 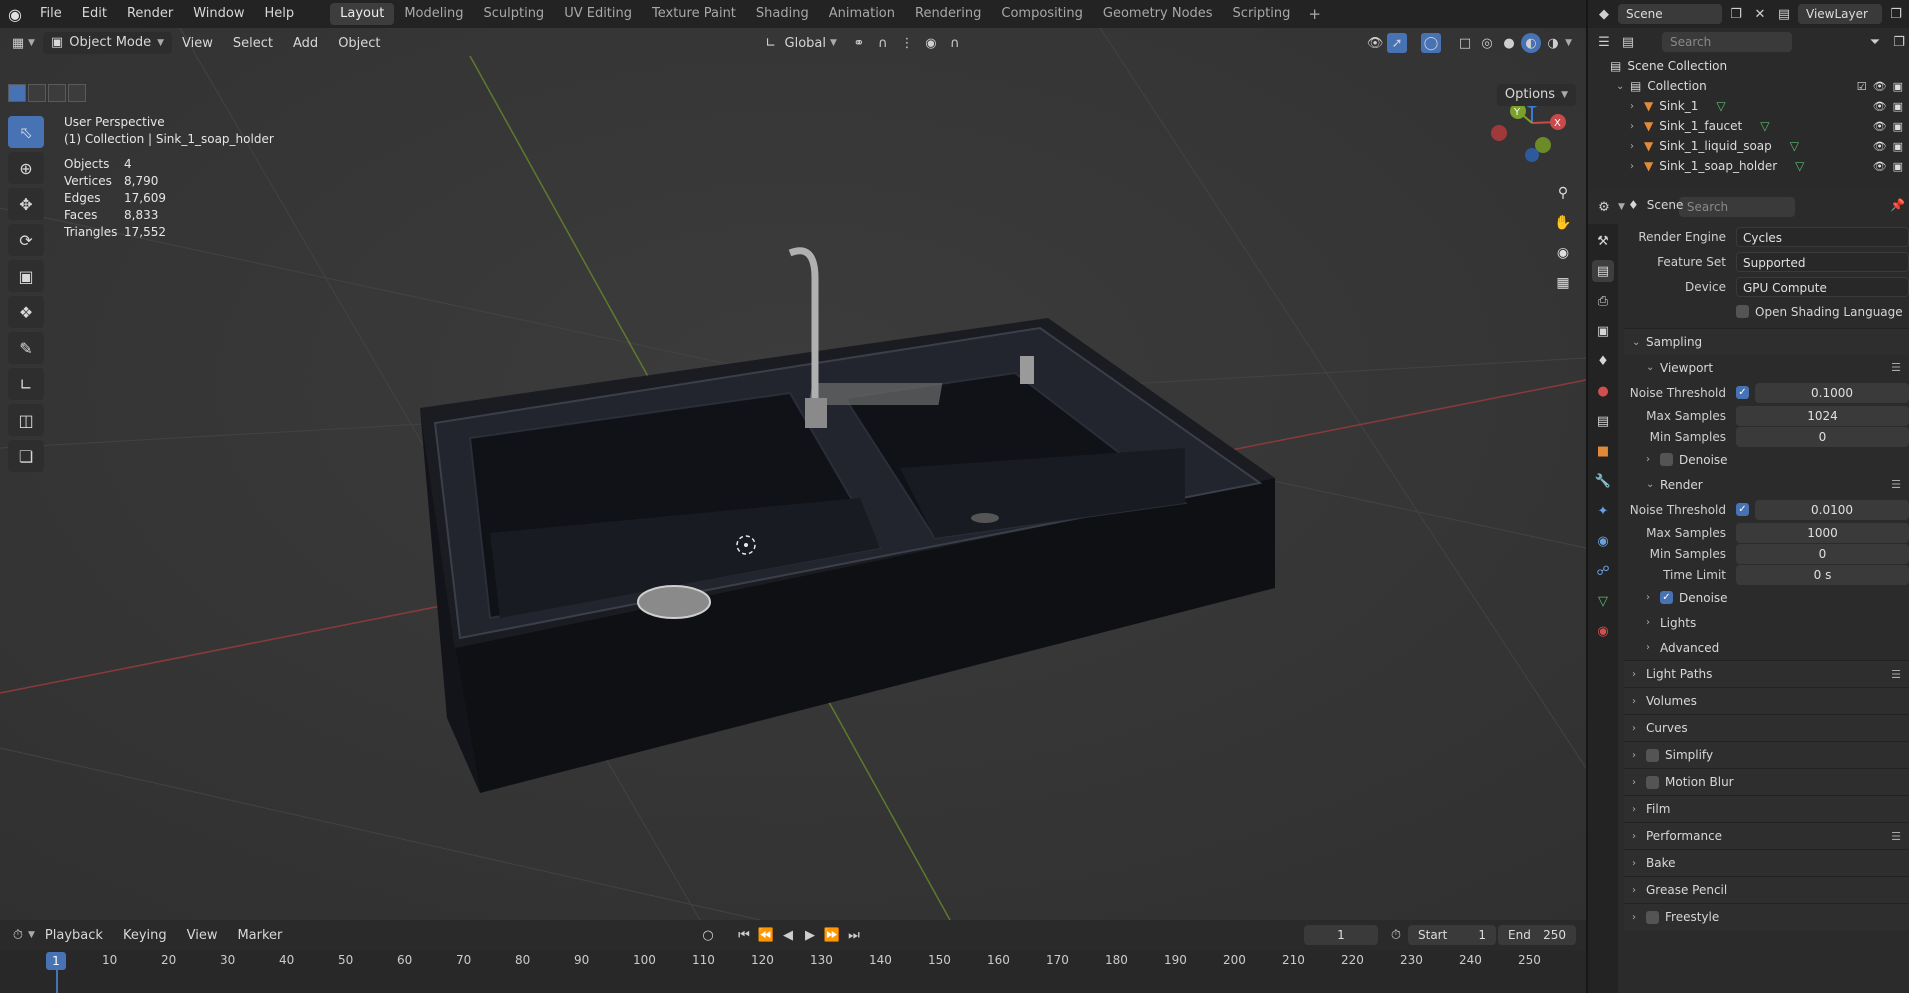 I want to click on snap-target-icon: ⋮, so click(x=907, y=43).